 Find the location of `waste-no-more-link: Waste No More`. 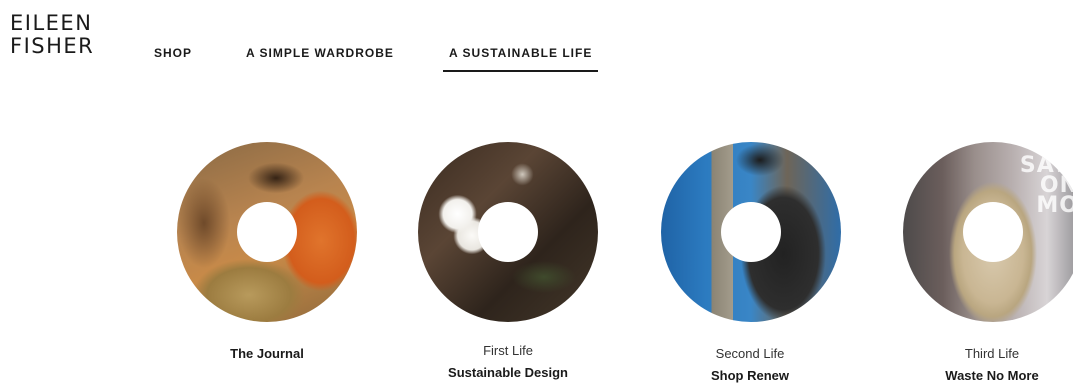

waste-no-more-link: Waste No More is located at coordinates (982, 375).